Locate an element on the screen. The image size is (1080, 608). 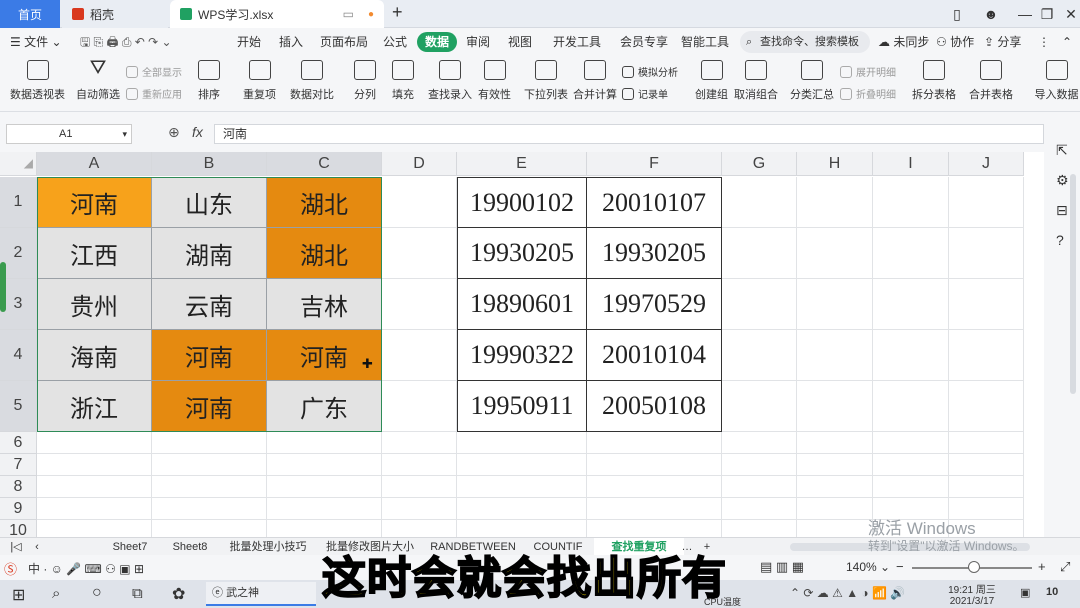
search-icon: ⌕ is located at coordinates (56, 593).